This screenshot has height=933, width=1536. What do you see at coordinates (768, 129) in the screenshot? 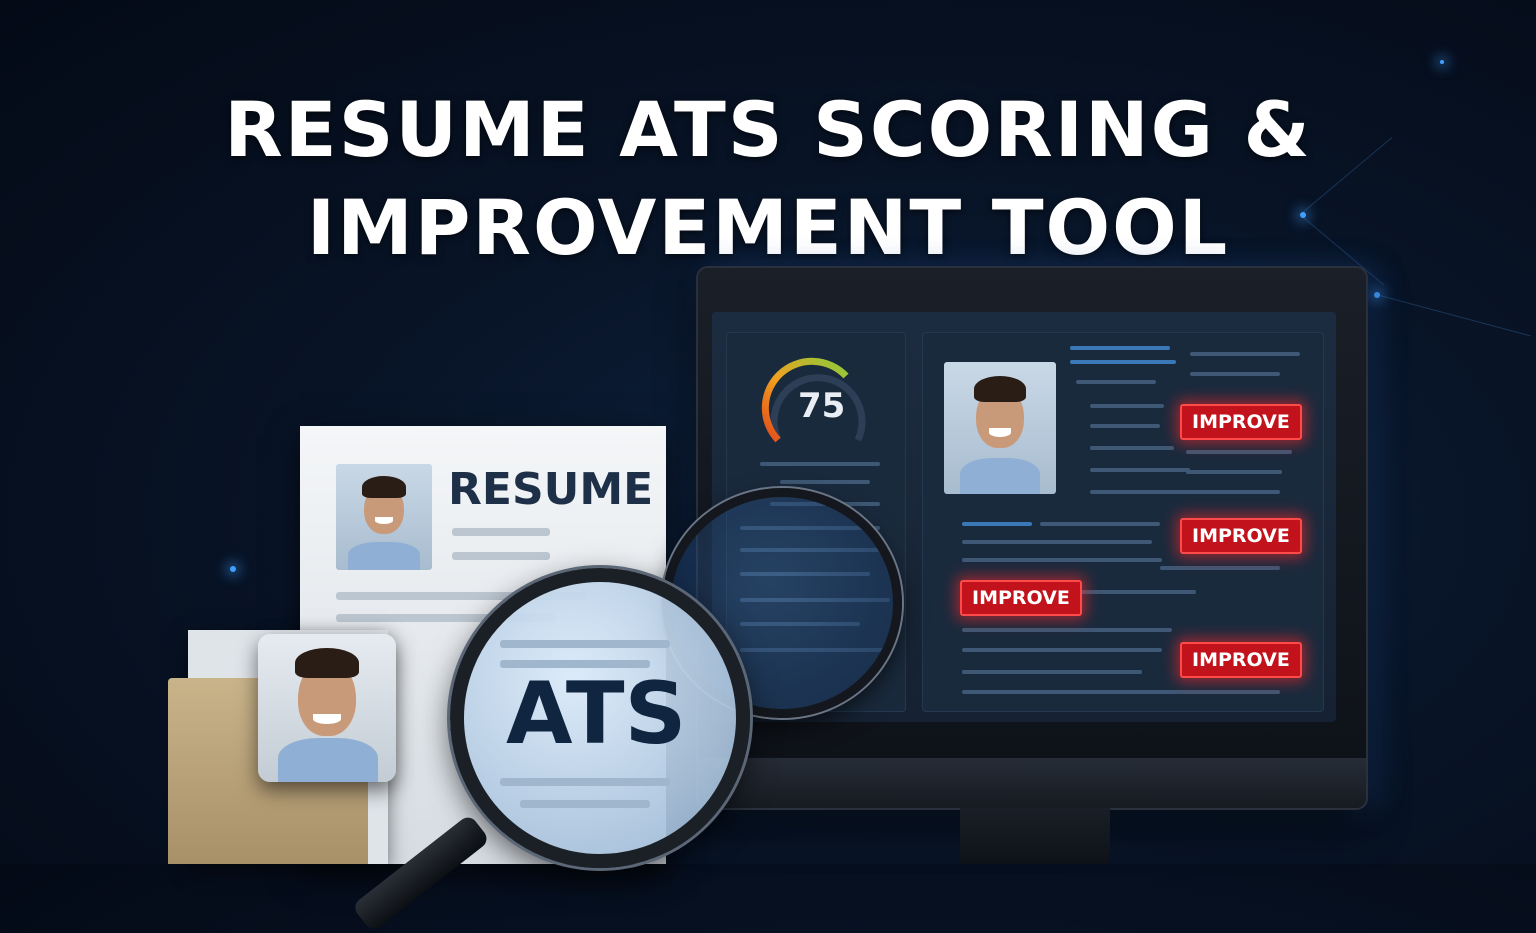
I see `page-title-line-1: RESUME ATS SCORING &` at bounding box center [768, 129].